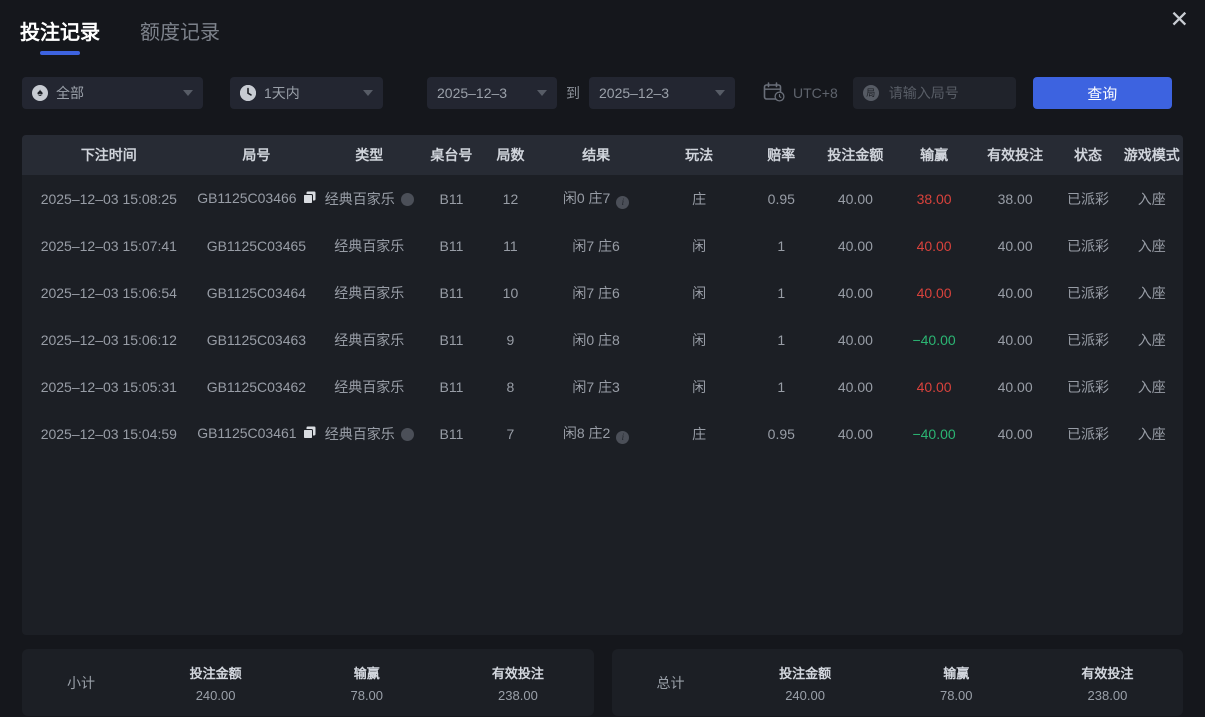  Describe the element at coordinates (109, 155) in the screenshot. I see `col-bet-time: 下注时间` at that location.